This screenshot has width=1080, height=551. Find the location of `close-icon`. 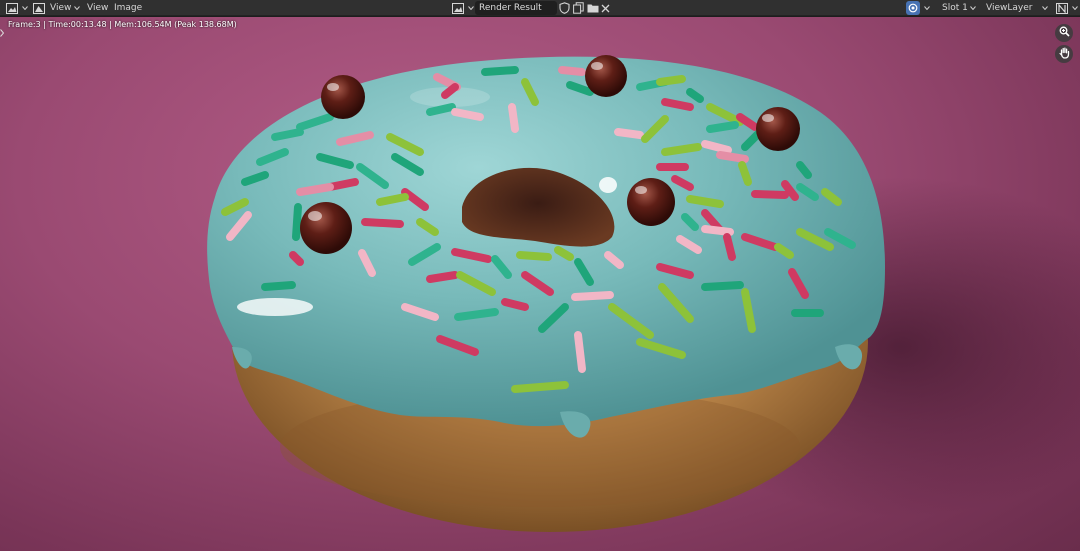

close-icon is located at coordinates (605, 8).